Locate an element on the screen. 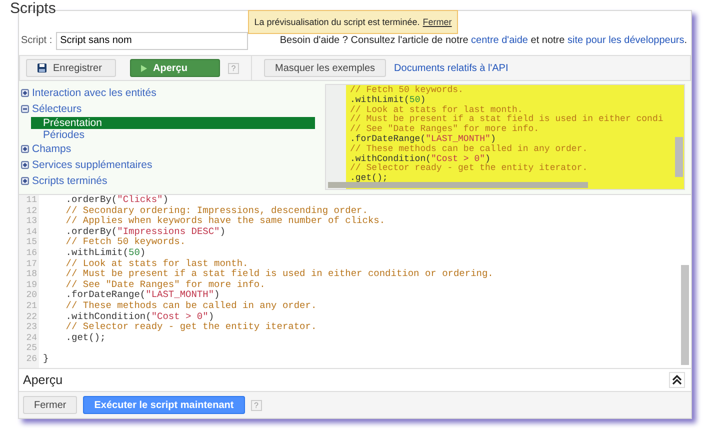 The image size is (705, 433). code-line: // These methods can be called in any order. is located at coordinates (191, 306).